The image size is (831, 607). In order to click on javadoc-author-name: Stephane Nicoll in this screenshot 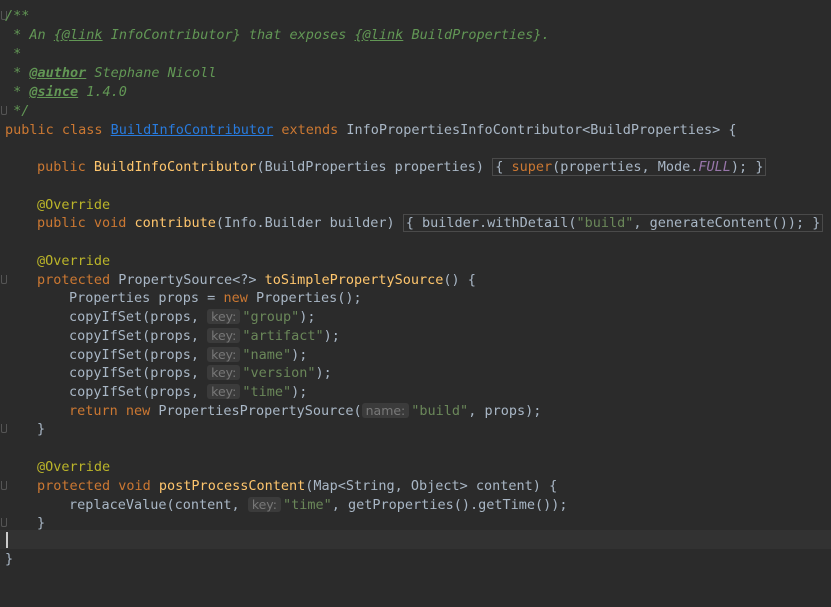, I will do `click(151, 73)`.